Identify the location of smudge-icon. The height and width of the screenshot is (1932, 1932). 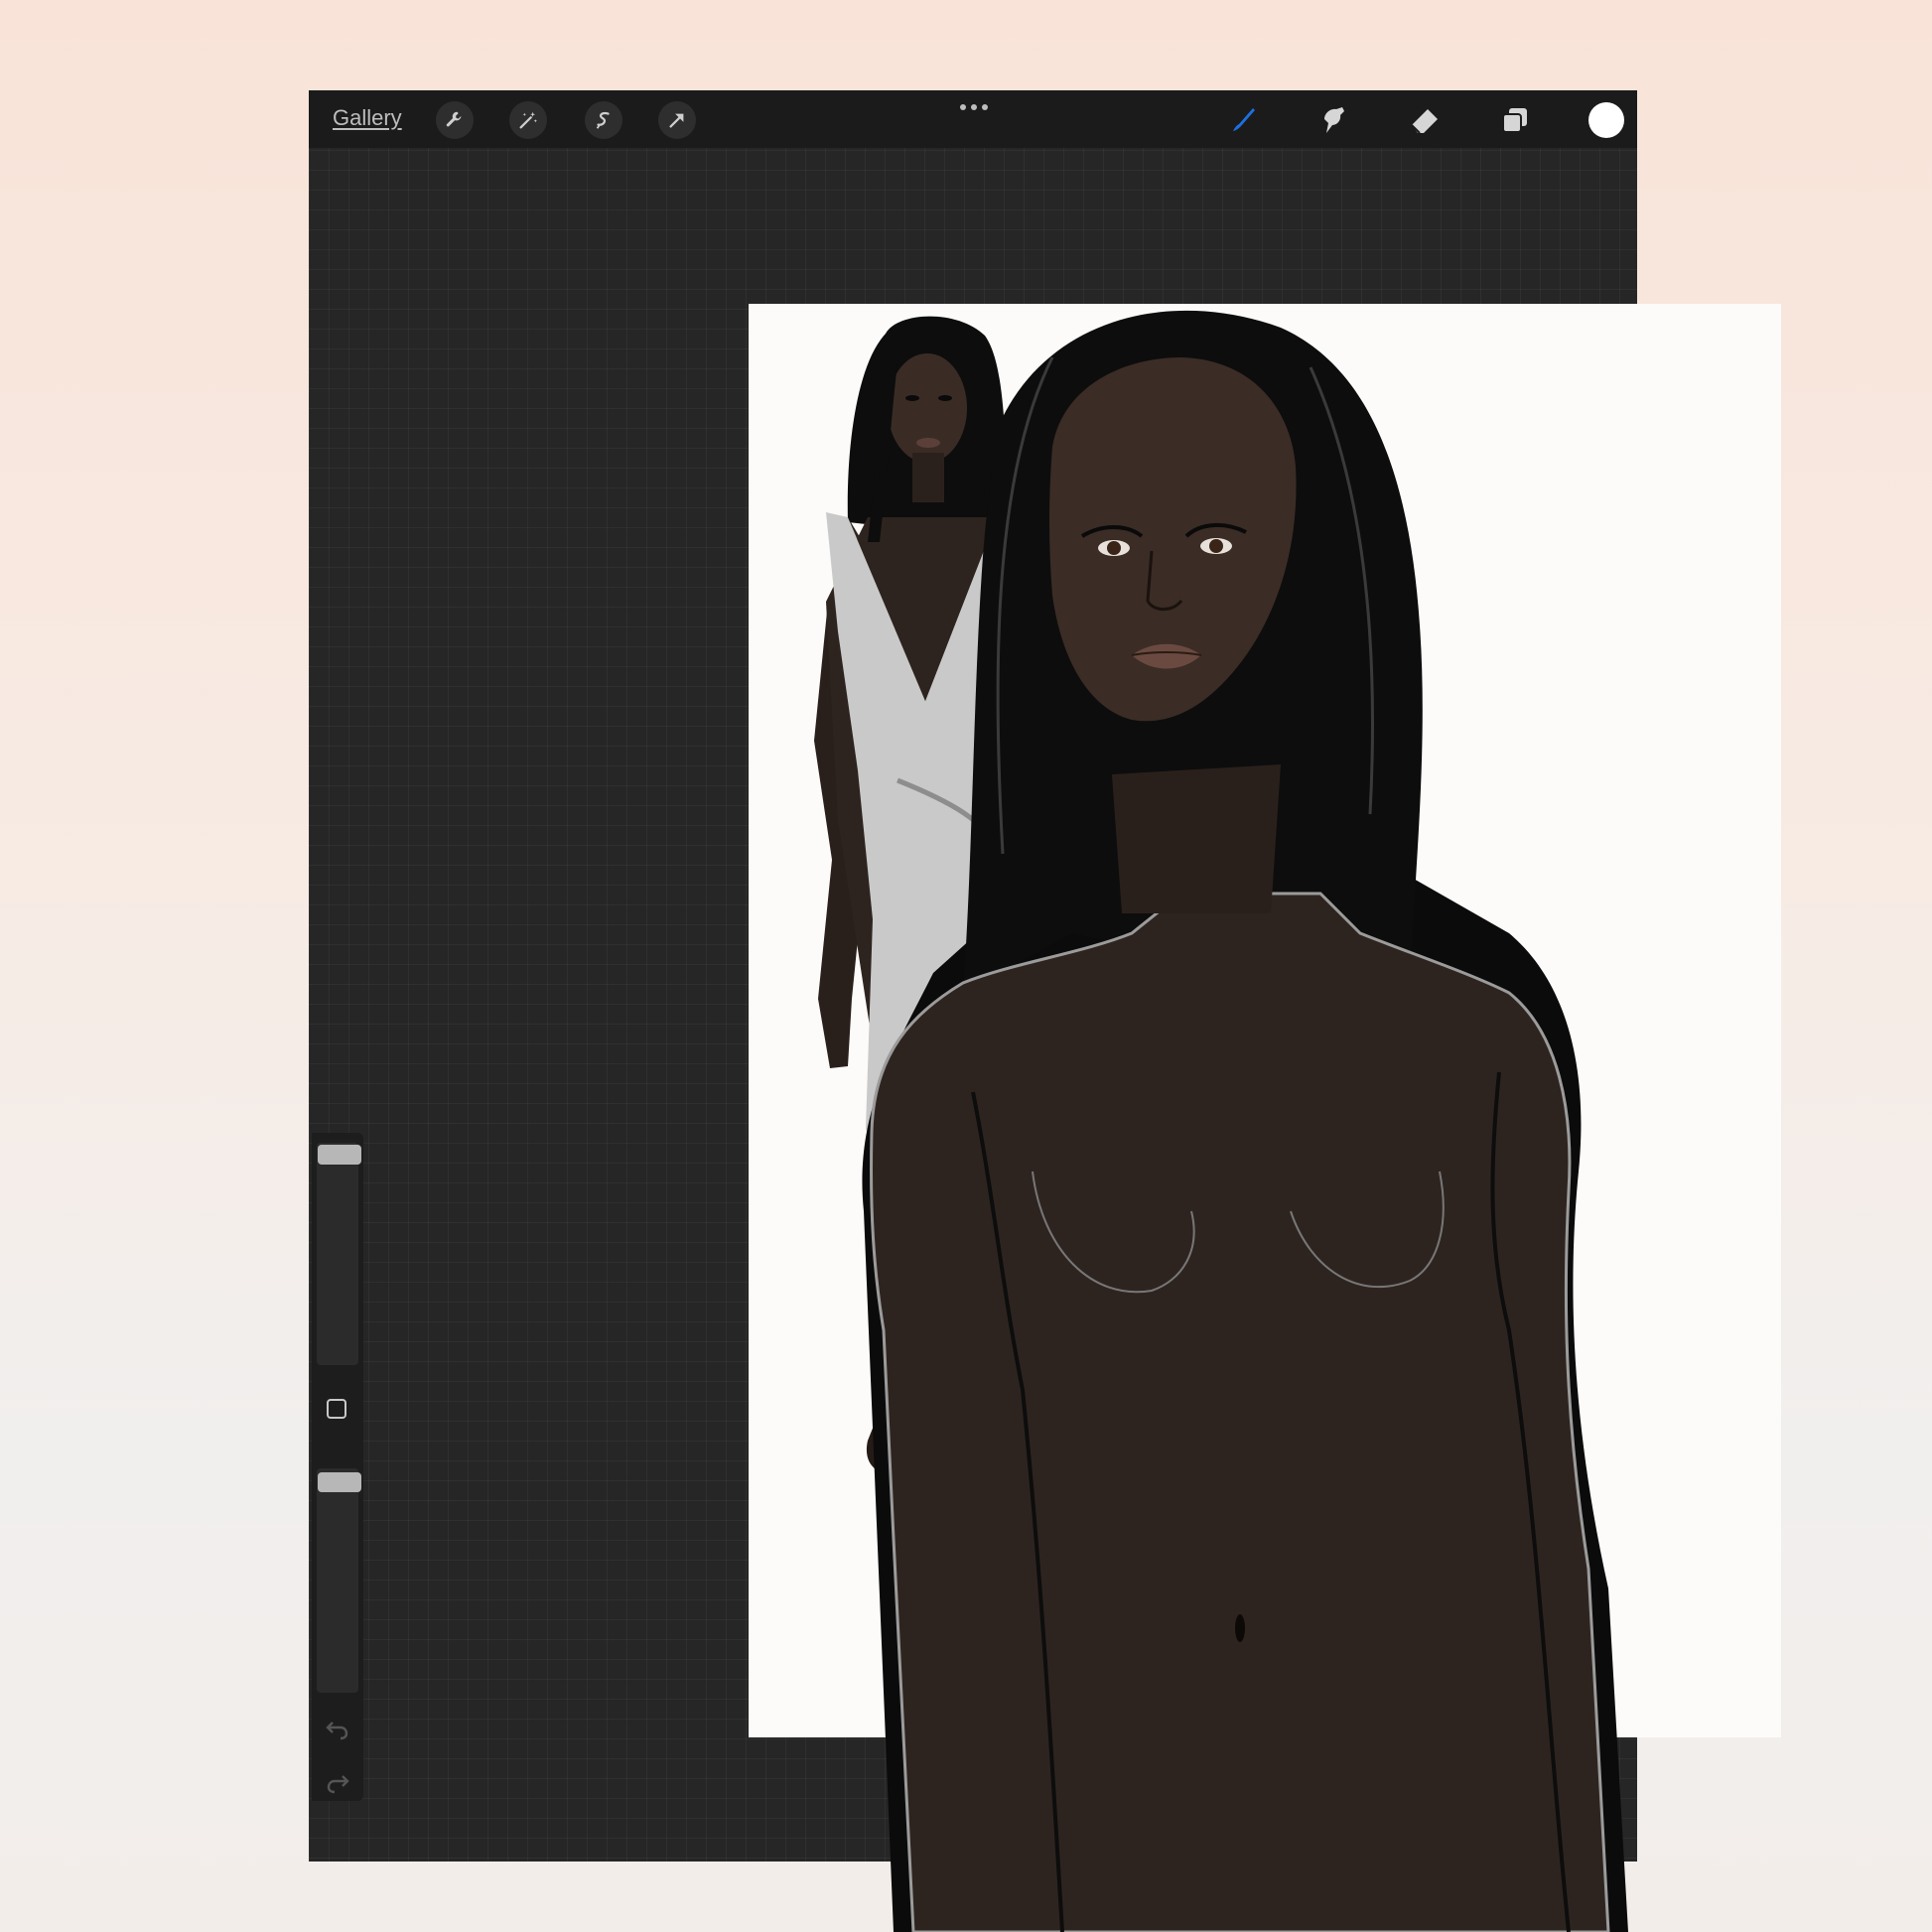
(1334, 120).